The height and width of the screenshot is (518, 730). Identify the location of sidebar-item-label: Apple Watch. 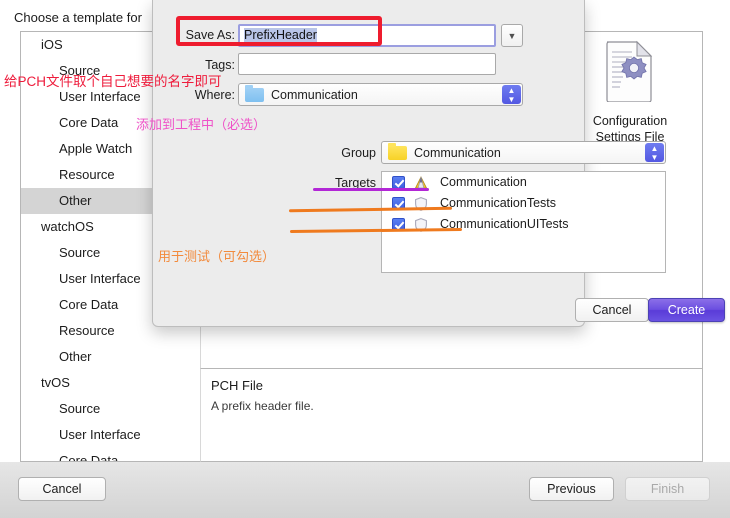
(96, 148).